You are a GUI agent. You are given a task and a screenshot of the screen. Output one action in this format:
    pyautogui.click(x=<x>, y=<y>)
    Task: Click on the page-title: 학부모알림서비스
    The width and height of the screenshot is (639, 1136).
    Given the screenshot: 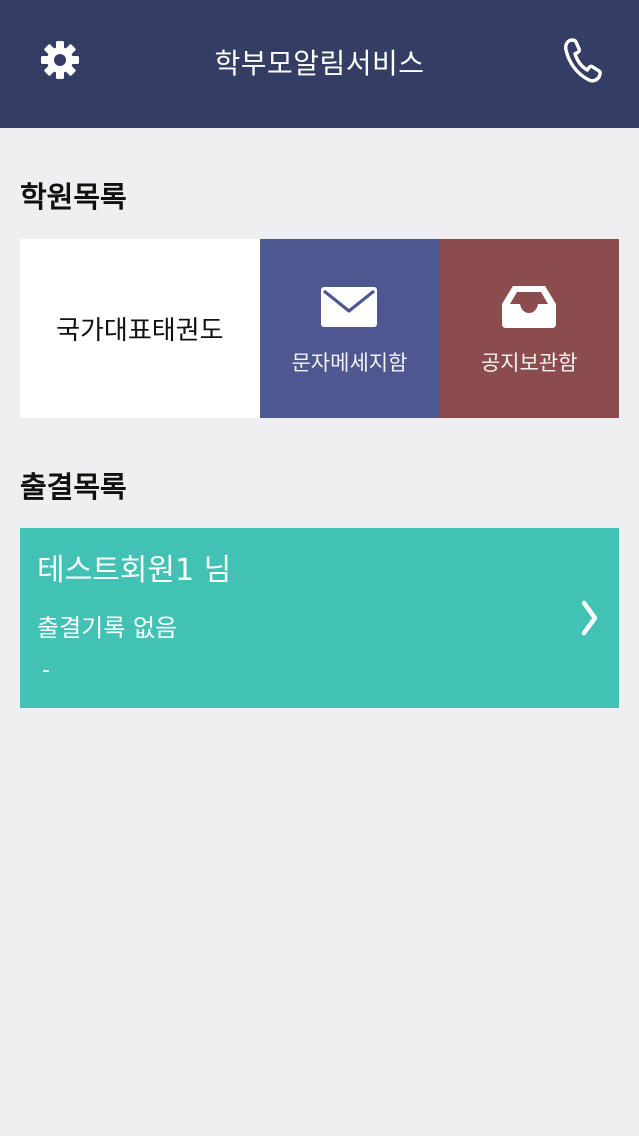 What is the action you would take?
    pyautogui.click(x=319, y=63)
    